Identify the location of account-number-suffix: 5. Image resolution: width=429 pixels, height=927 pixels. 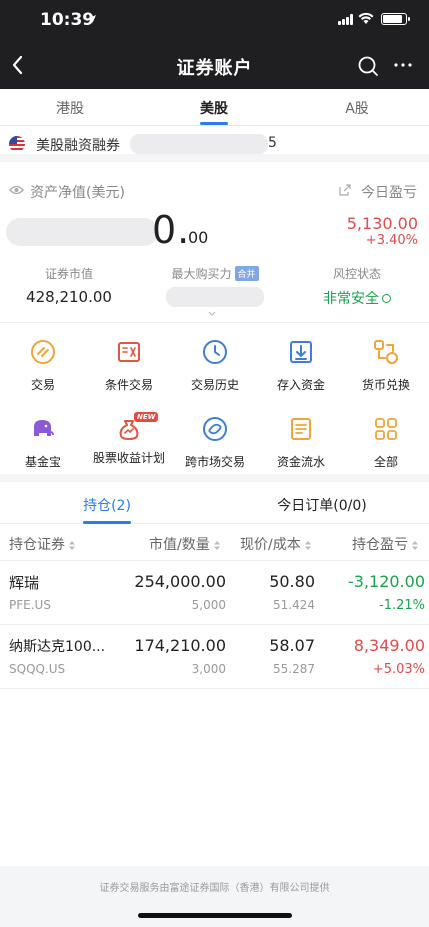
(272, 143).